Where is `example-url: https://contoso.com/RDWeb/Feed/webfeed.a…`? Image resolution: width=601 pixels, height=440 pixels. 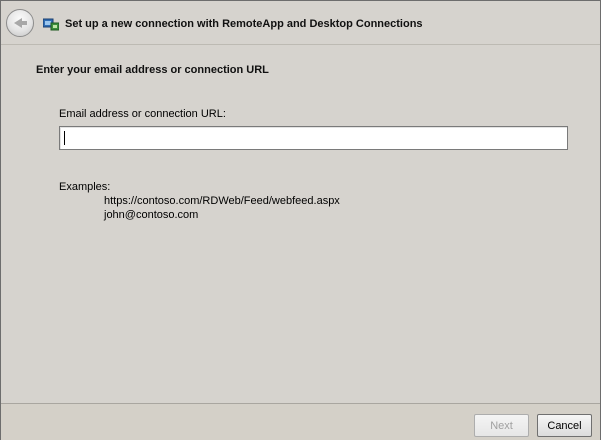
example-url: https://contoso.com/RDWeb/Feed/webfeed.a… is located at coordinates (222, 201).